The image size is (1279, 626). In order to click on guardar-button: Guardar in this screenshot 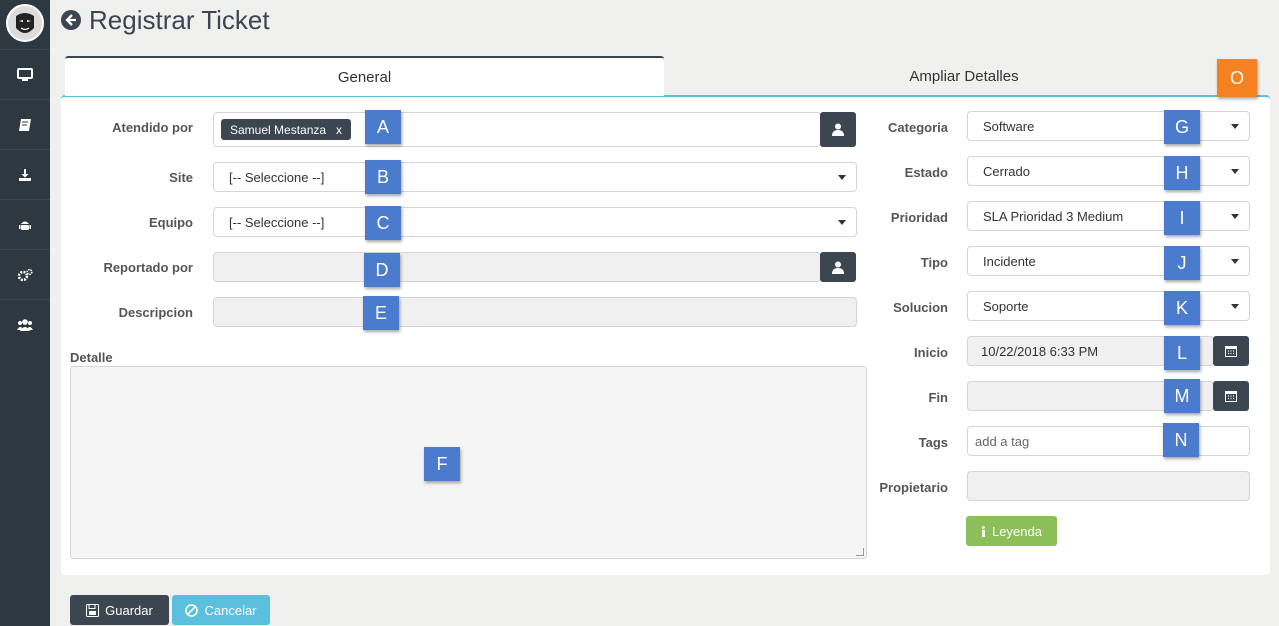, I will do `click(119, 610)`.